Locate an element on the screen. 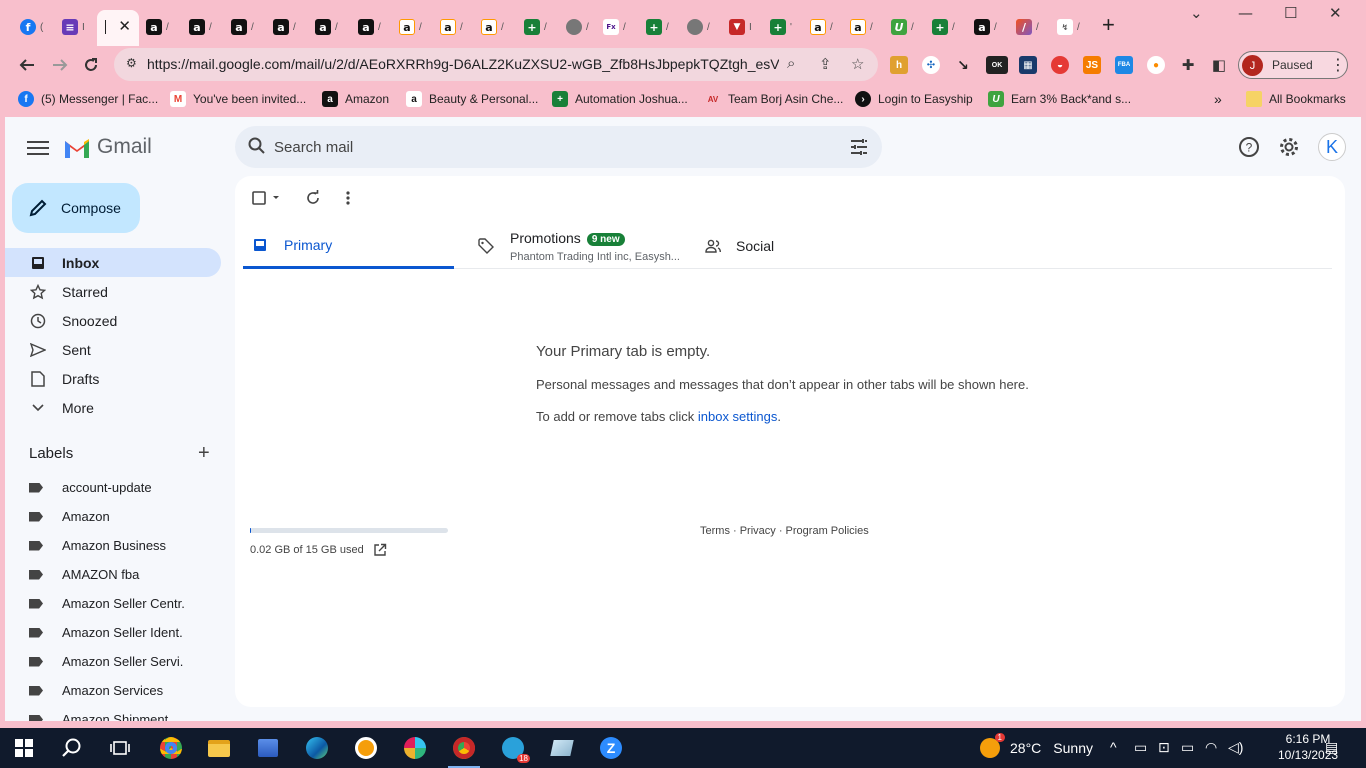 The image size is (1366, 768). footer-links: Terms · Privacy · Program Policies is located at coordinates (784, 531).